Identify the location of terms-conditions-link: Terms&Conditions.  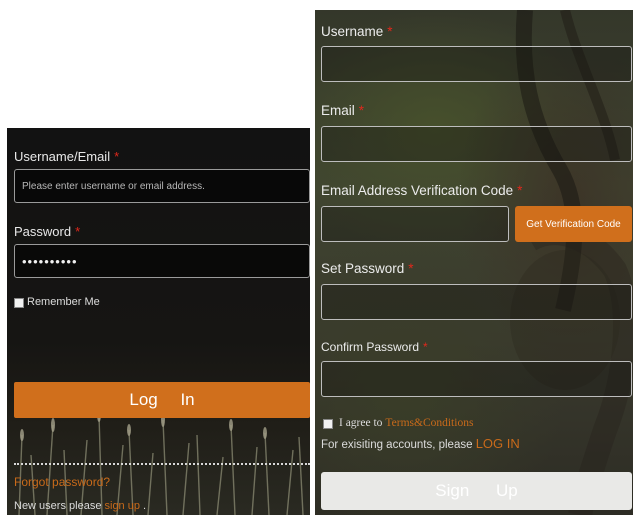
(429, 423).